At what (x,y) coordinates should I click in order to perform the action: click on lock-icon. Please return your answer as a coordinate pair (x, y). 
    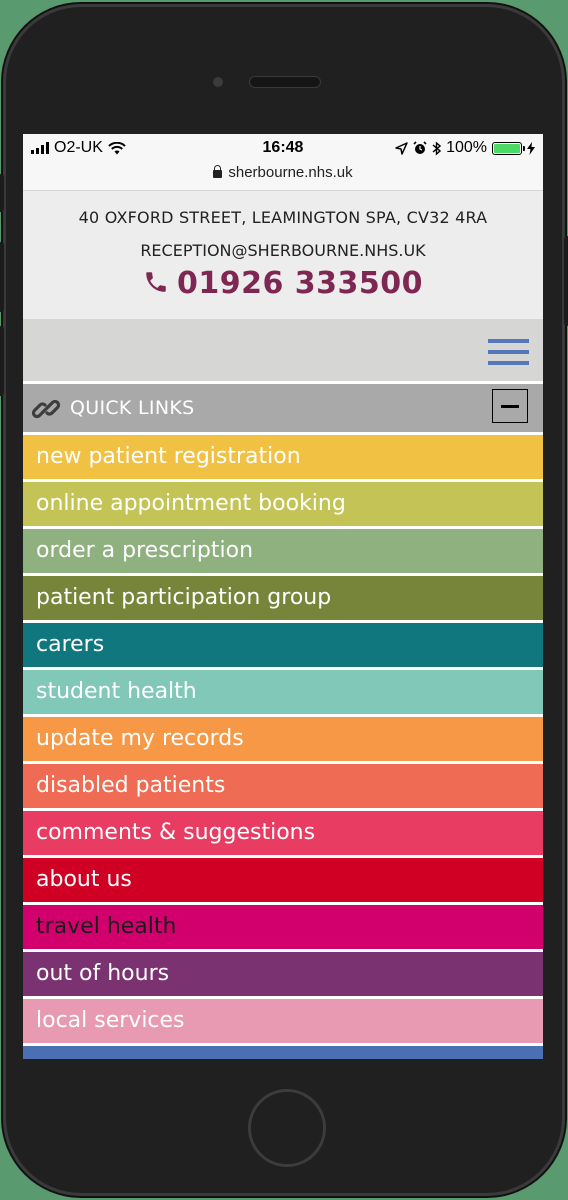
    Looking at the image, I should click on (218, 171).